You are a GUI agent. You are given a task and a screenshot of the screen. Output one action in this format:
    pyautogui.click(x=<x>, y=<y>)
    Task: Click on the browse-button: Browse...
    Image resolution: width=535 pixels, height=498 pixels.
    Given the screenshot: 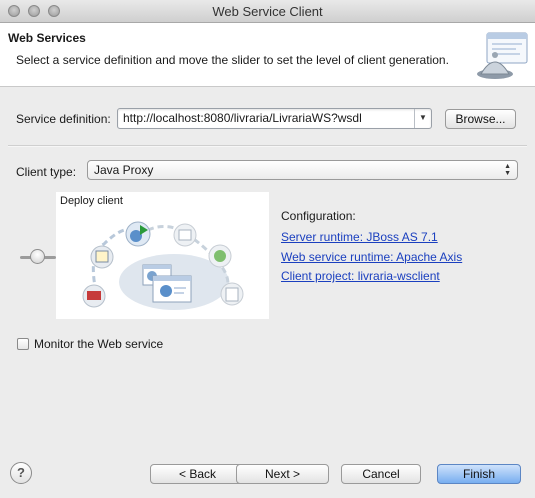 What is the action you would take?
    pyautogui.click(x=480, y=119)
    